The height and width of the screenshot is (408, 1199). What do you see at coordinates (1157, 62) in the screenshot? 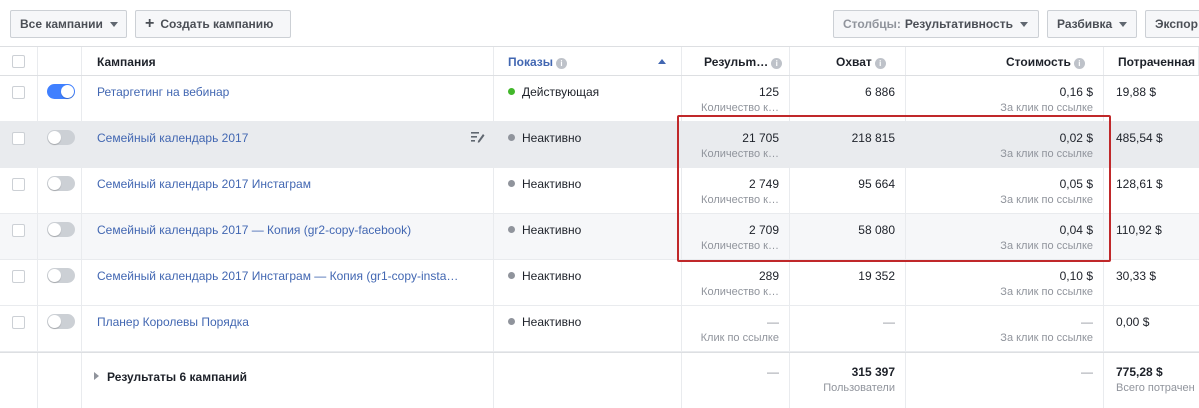
I see `column-spent-label: Потраченная` at bounding box center [1157, 62].